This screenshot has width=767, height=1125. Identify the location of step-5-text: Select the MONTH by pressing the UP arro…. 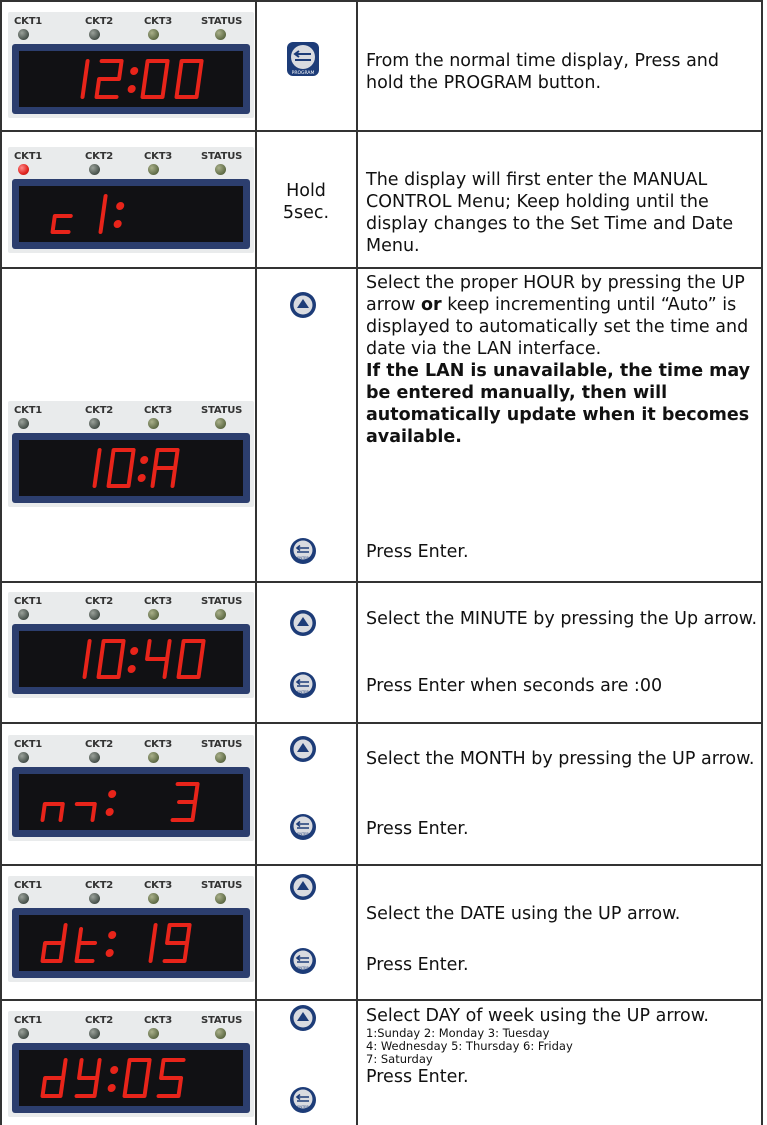
(560, 759).